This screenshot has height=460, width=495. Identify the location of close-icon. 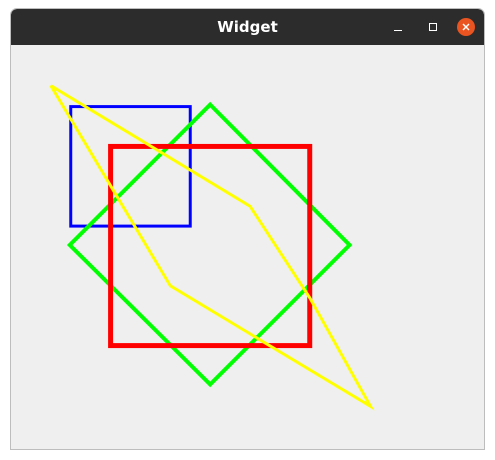
(466, 27).